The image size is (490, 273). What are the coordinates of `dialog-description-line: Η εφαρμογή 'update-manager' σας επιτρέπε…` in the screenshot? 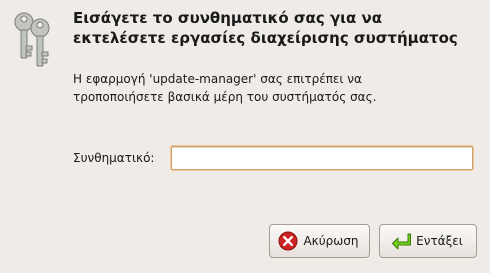 It's located at (217, 79).